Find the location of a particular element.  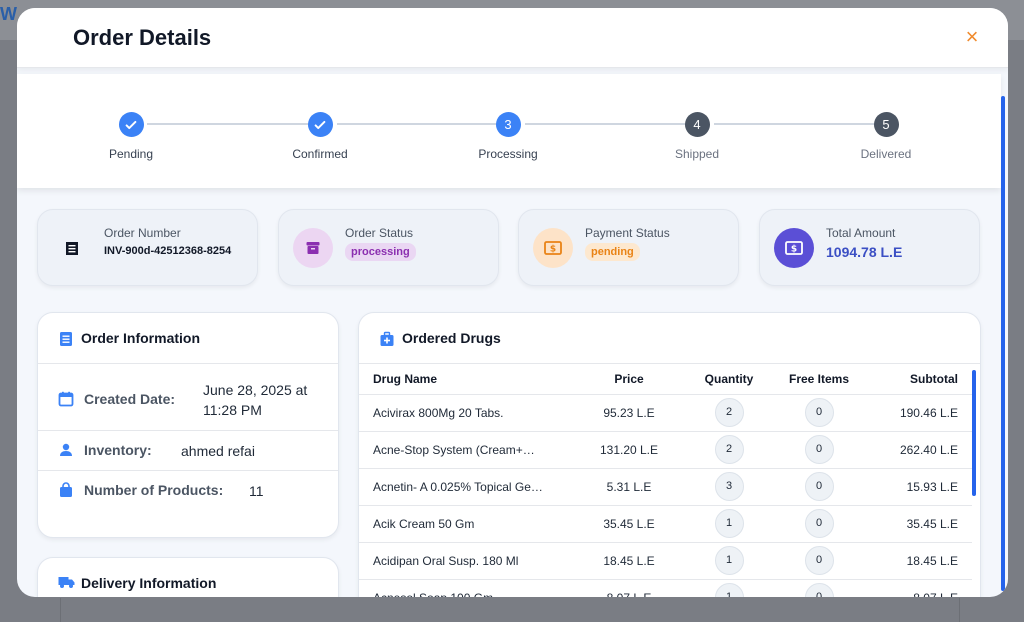

medical-kit-icon is located at coordinates (387, 339).